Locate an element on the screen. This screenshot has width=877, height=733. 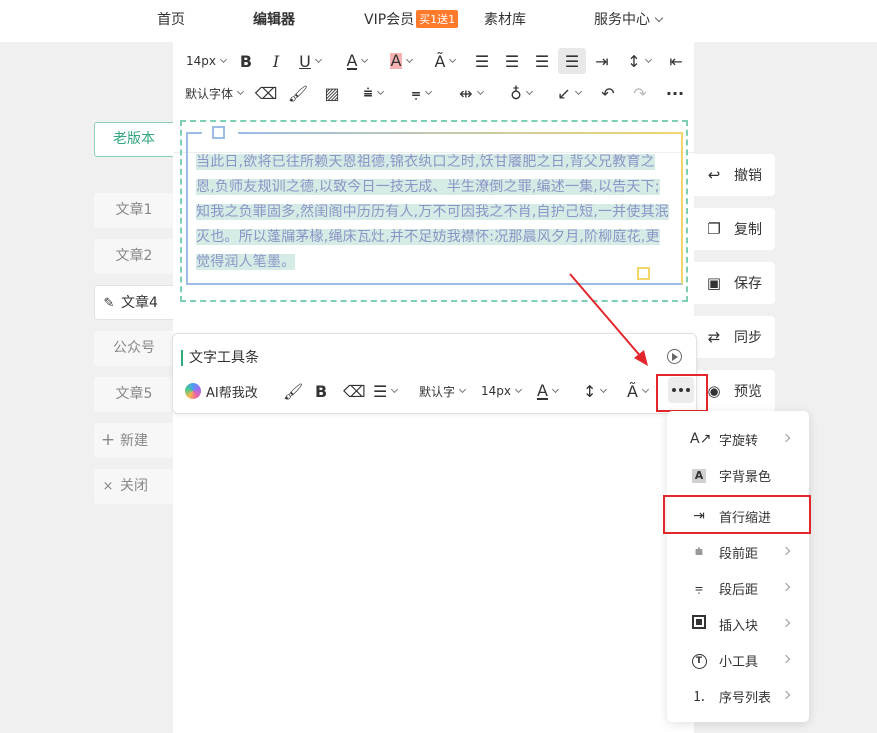
save-action-button: ▣ 保存 is located at coordinates (734, 283).